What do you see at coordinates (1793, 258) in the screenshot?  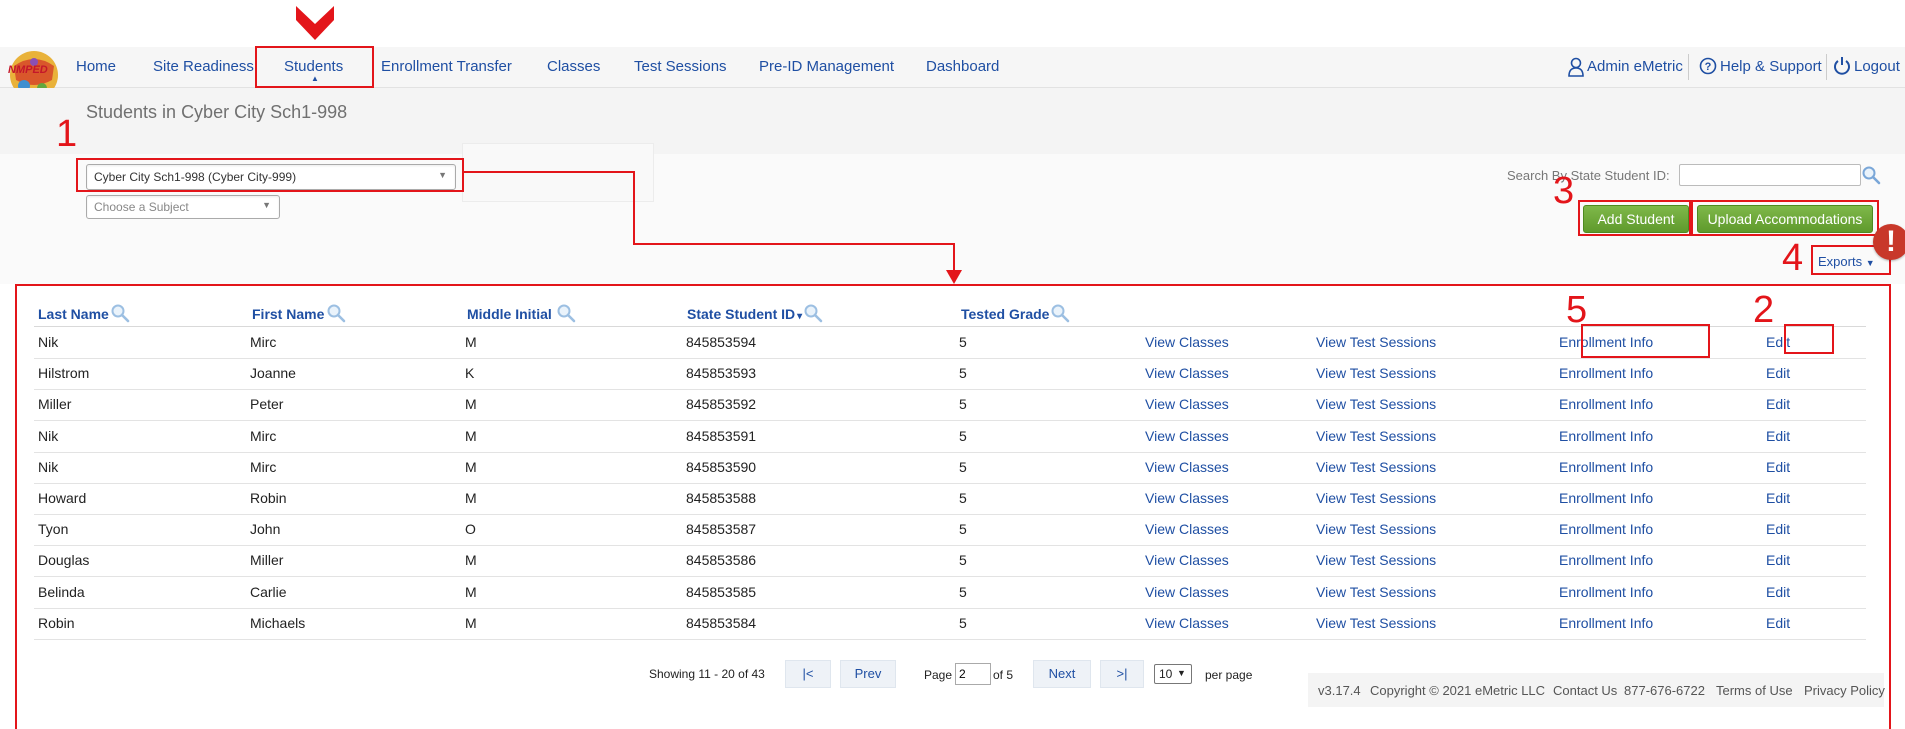 I see `annotation-number-4: 4` at bounding box center [1793, 258].